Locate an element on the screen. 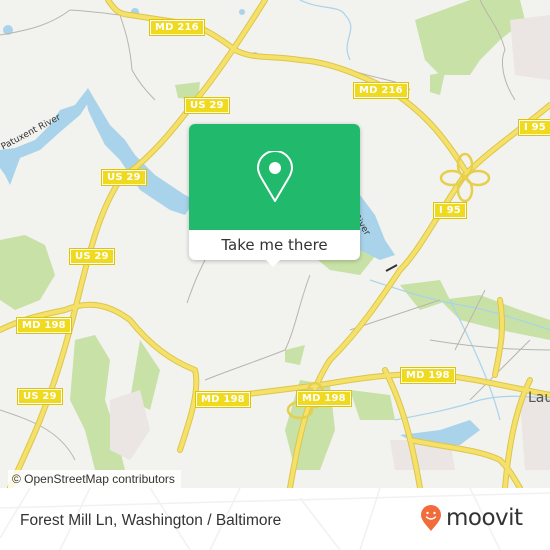  map-attribution: © OpenStreetMap contributors is located at coordinates (94, 479).